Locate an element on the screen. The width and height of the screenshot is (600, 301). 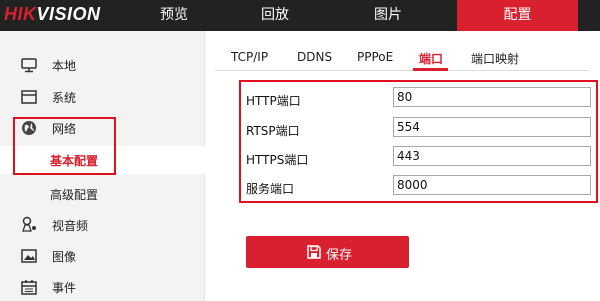
sidebar-item-video-audio: 视音频 is located at coordinates (102, 225).